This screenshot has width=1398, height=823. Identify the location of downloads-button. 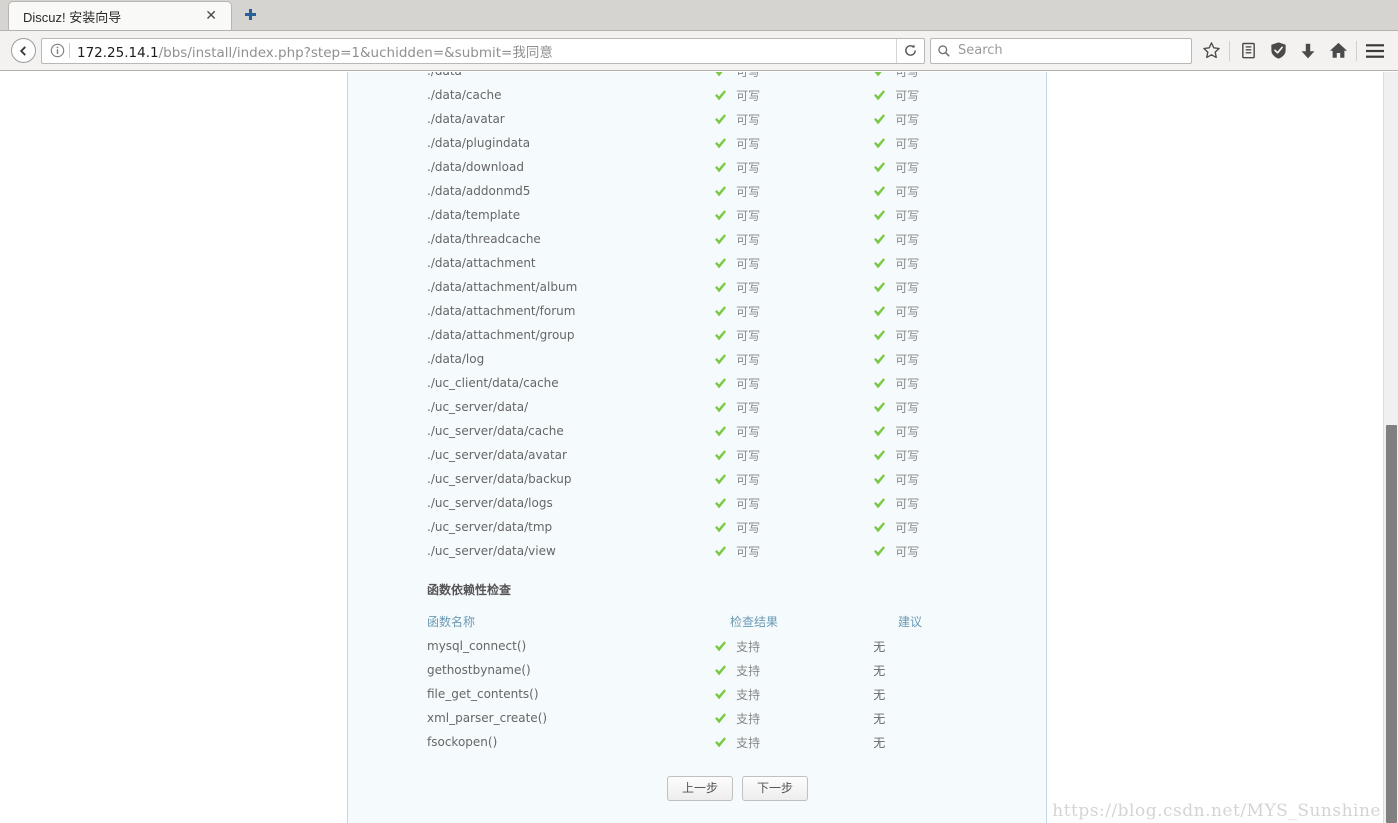
(1308, 51).